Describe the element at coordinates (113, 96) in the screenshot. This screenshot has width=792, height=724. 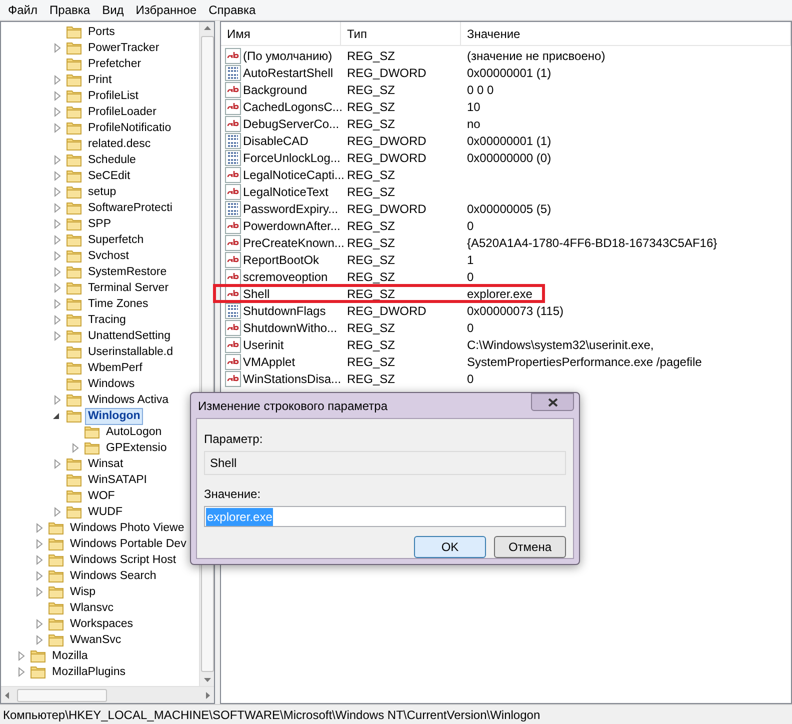
I see `tree-item: ProfileList` at that location.